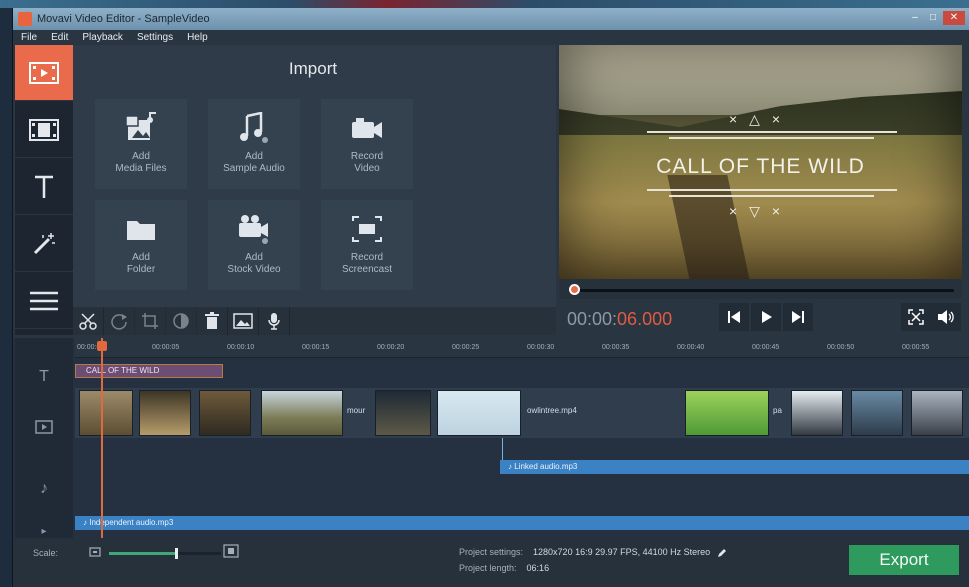 The width and height of the screenshot is (969, 587). Describe the element at coordinates (44, 73) in the screenshot. I see `import-tab` at that location.